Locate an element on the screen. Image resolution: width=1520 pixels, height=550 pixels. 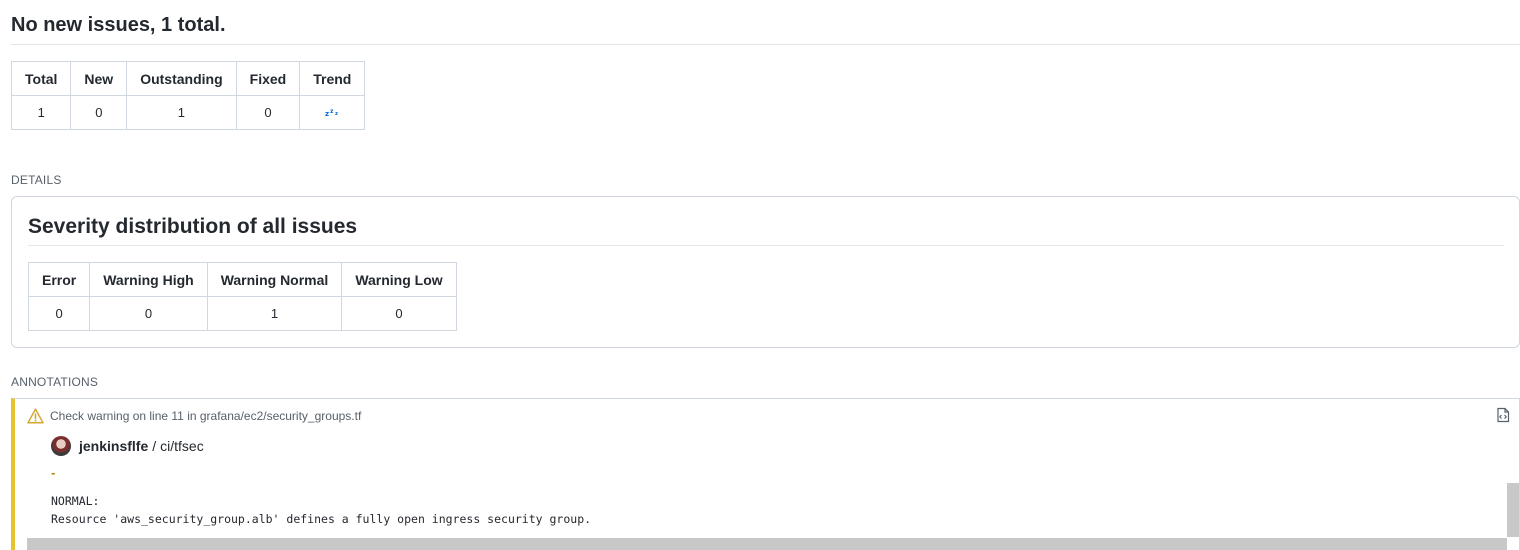
horizontal-scrollbar is located at coordinates (767, 544).